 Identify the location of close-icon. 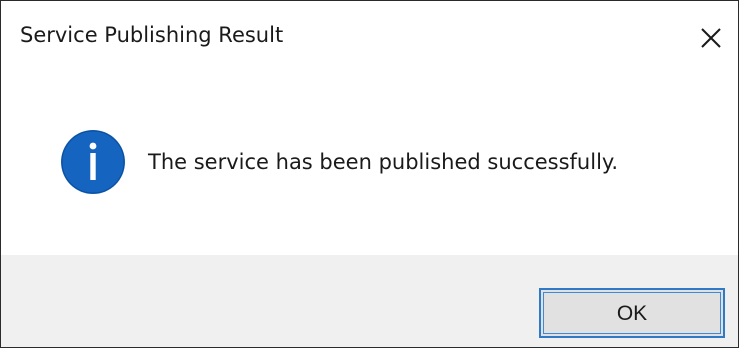
(711, 38).